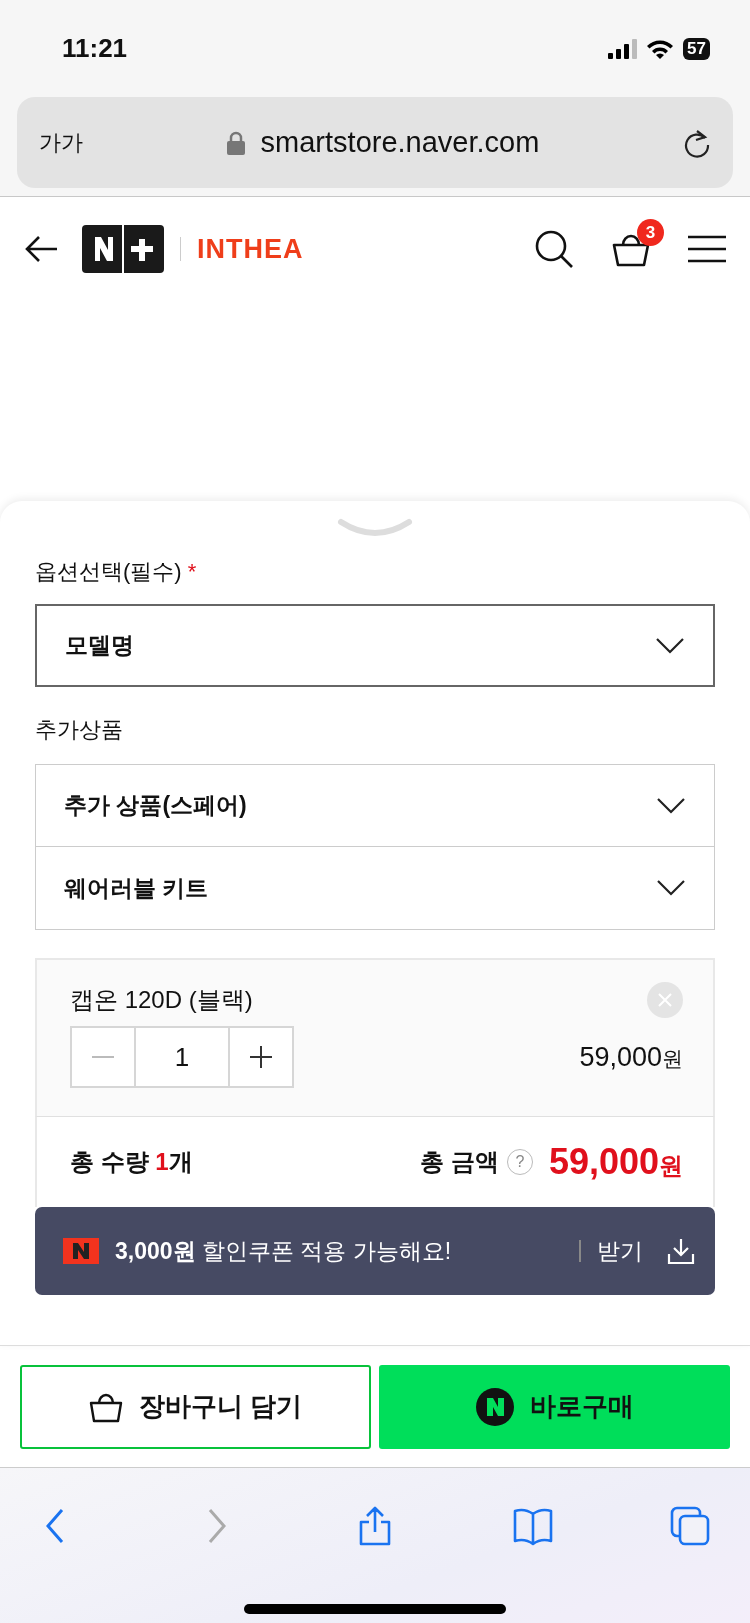  I want to click on total-amount: 59,000원, so click(615, 1162).